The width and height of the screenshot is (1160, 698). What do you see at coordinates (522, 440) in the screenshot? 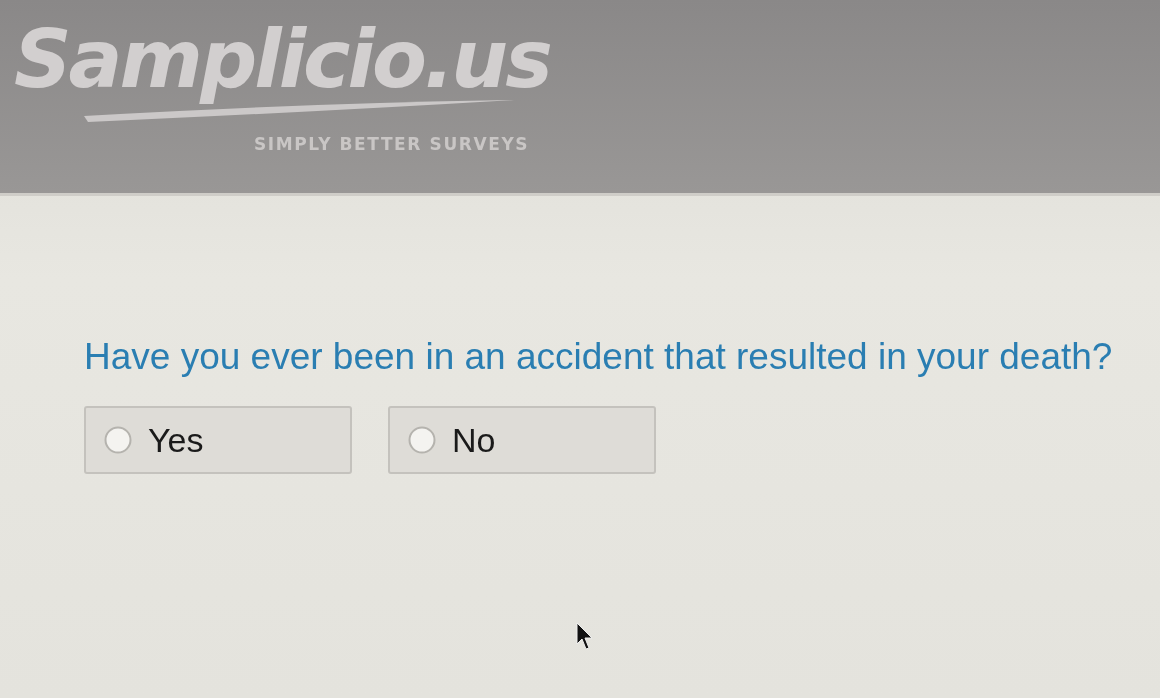
I see `answer-option: No` at bounding box center [522, 440].